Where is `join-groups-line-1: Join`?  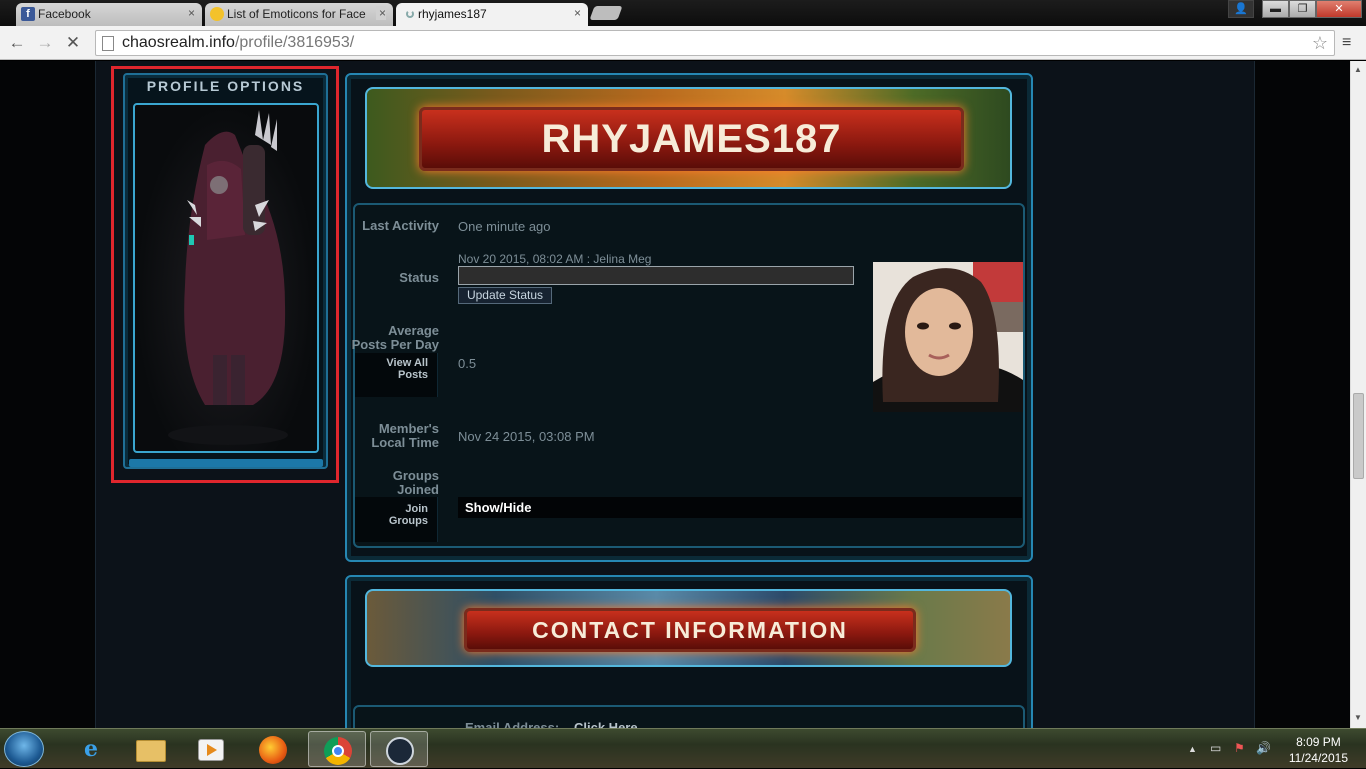
join-groups-line-1: Join is located at coordinates (416, 509).